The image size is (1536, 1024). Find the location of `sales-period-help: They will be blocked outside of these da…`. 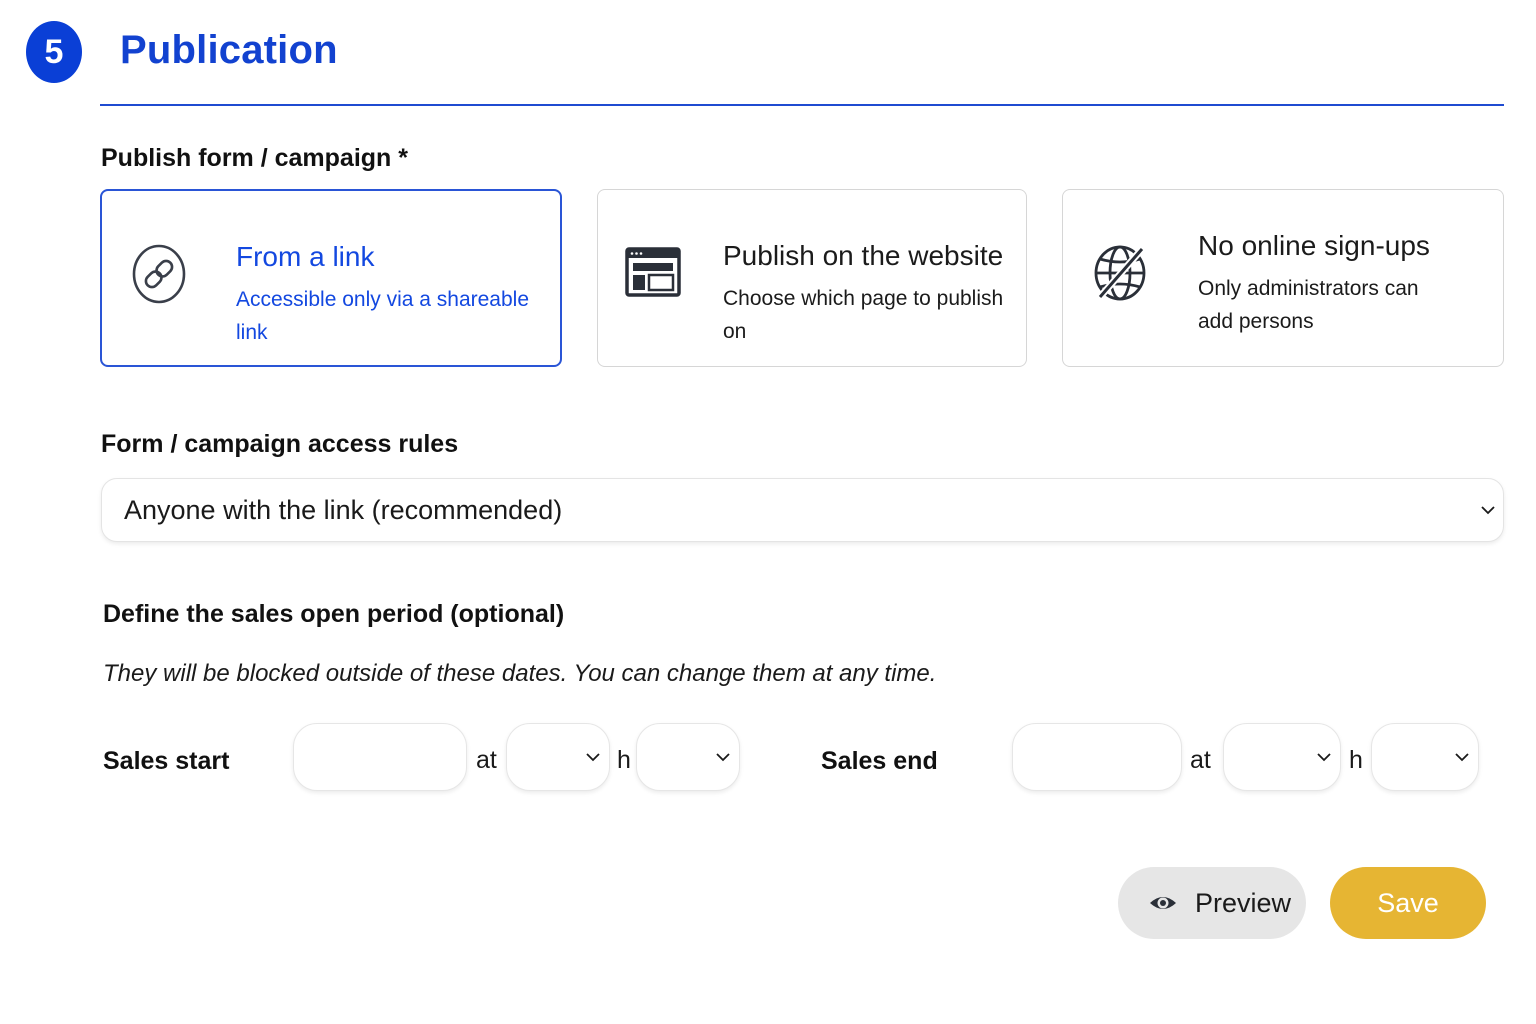

sales-period-help: They will be blocked outside of these da… is located at coordinates (520, 673).